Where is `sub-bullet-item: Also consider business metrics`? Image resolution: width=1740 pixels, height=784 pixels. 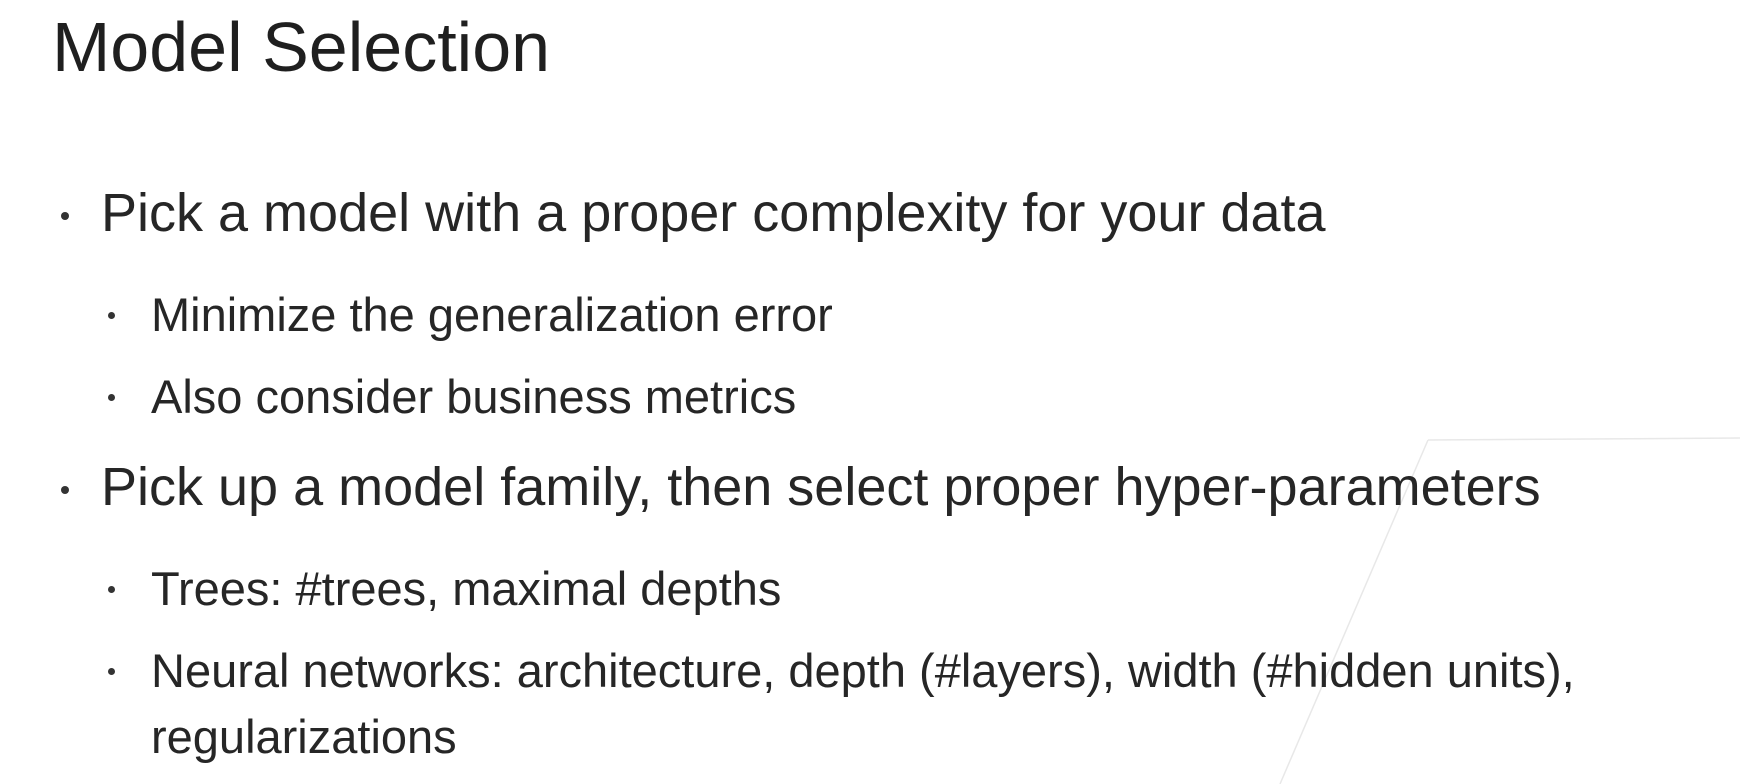
sub-bullet-item: Also consider business metrics is located at coordinates (452, 397).